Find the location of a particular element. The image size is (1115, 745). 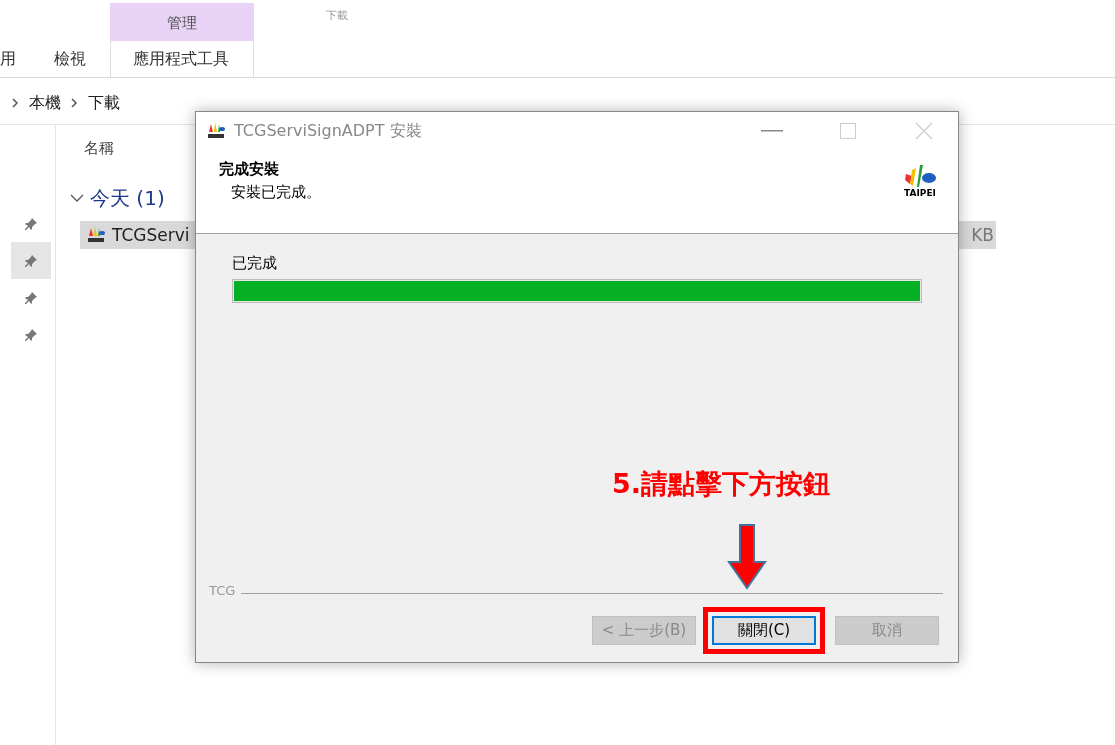

page-subheading: 安裝已完成。 is located at coordinates (275, 192).